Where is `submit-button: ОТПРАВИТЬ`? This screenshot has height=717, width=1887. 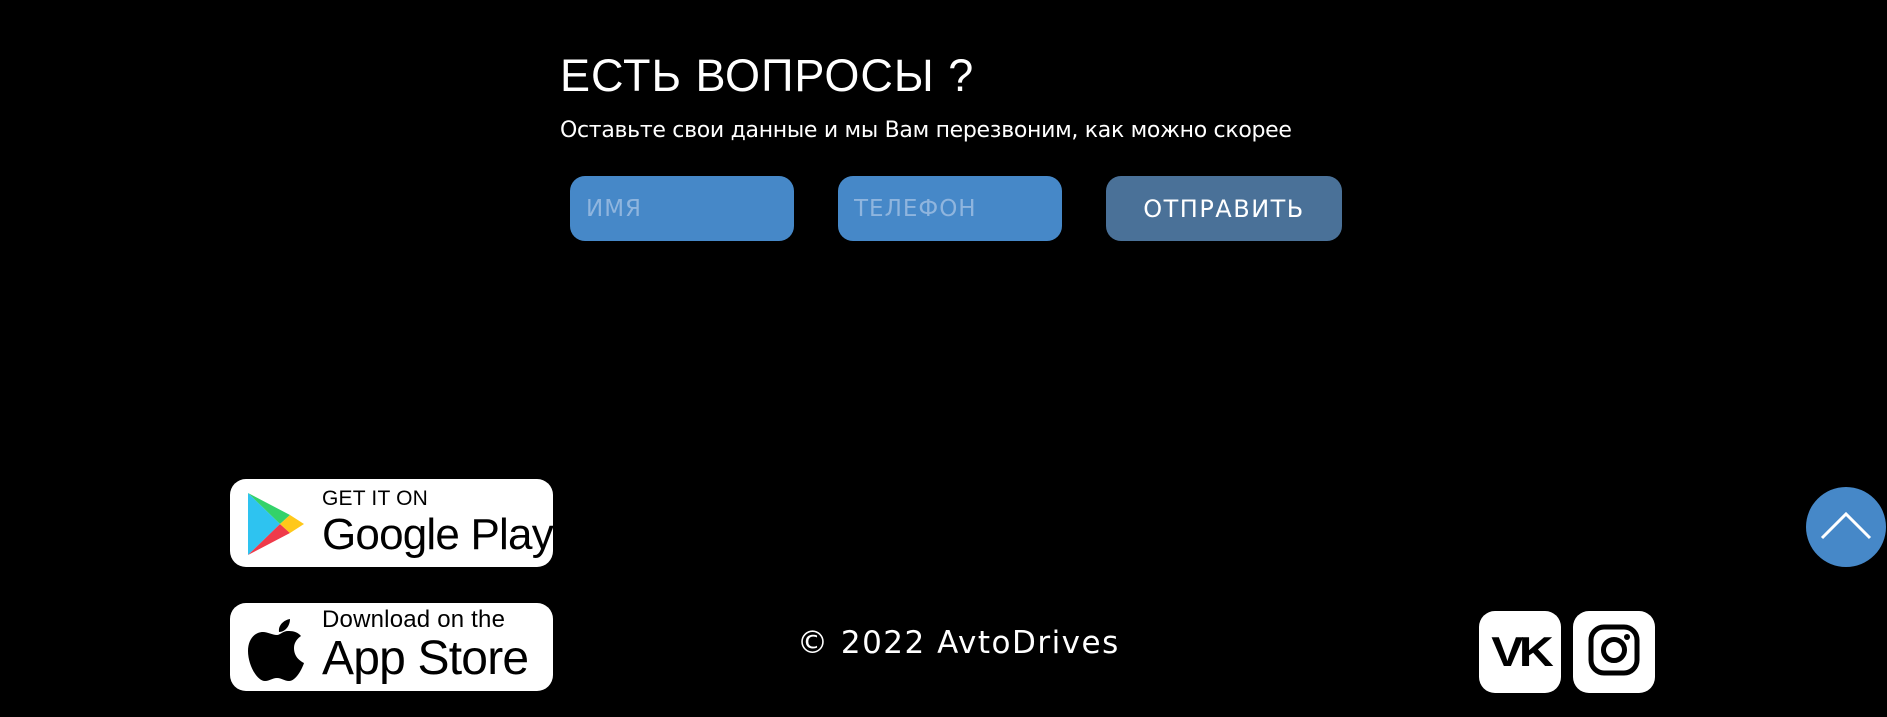
submit-button: ОТПРАВИТЬ is located at coordinates (1224, 208).